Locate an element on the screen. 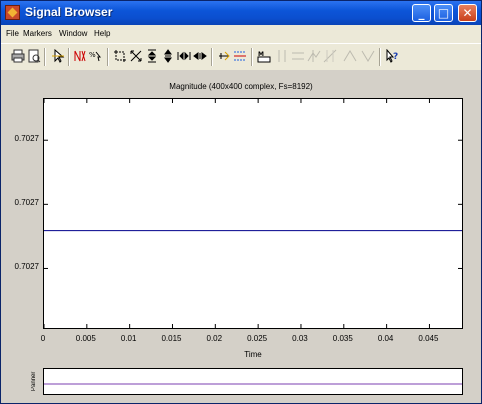 This screenshot has width=482, height=404. valleys-icon is located at coordinates (368, 56).